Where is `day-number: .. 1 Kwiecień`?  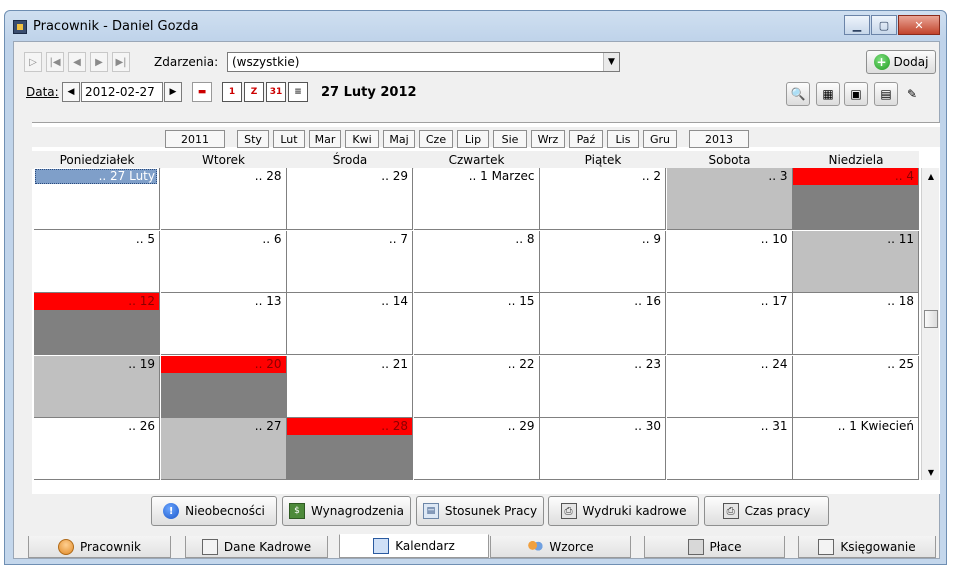
day-number: .. 1 Kwiecień is located at coordinates (875, 426).